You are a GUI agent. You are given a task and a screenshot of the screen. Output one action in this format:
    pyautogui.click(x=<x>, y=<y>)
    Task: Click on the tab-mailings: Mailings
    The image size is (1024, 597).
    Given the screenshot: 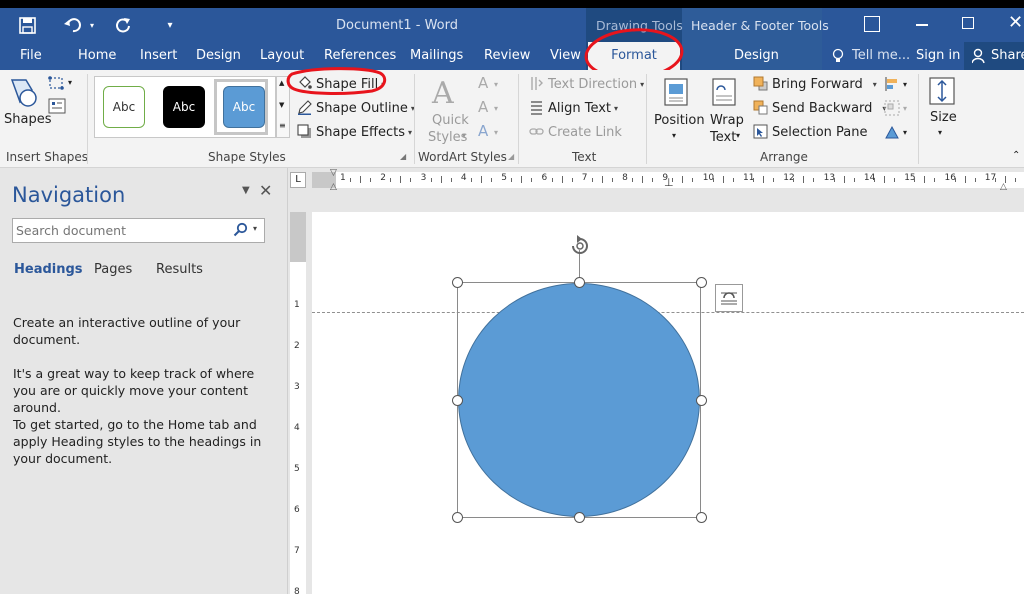 What is the action you would take?
    pyautogui.click(x=436, y=56)
    